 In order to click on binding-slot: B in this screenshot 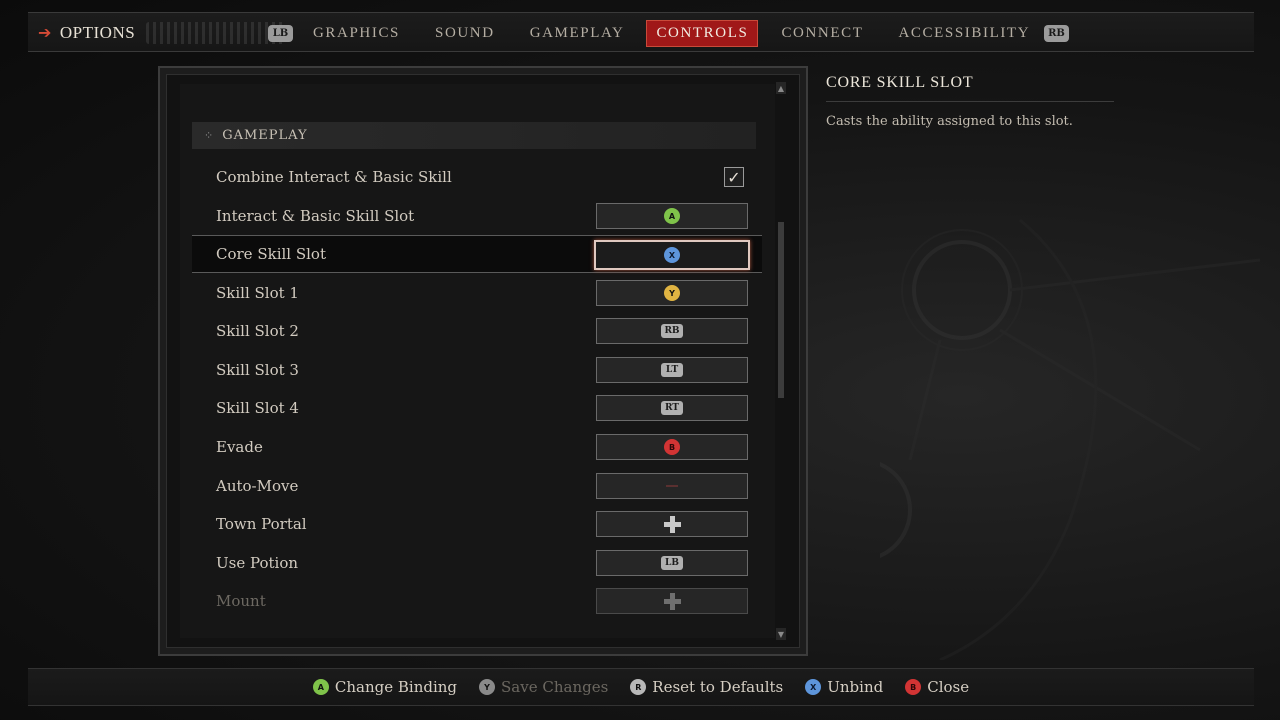, I will do `click(672, 447)`.